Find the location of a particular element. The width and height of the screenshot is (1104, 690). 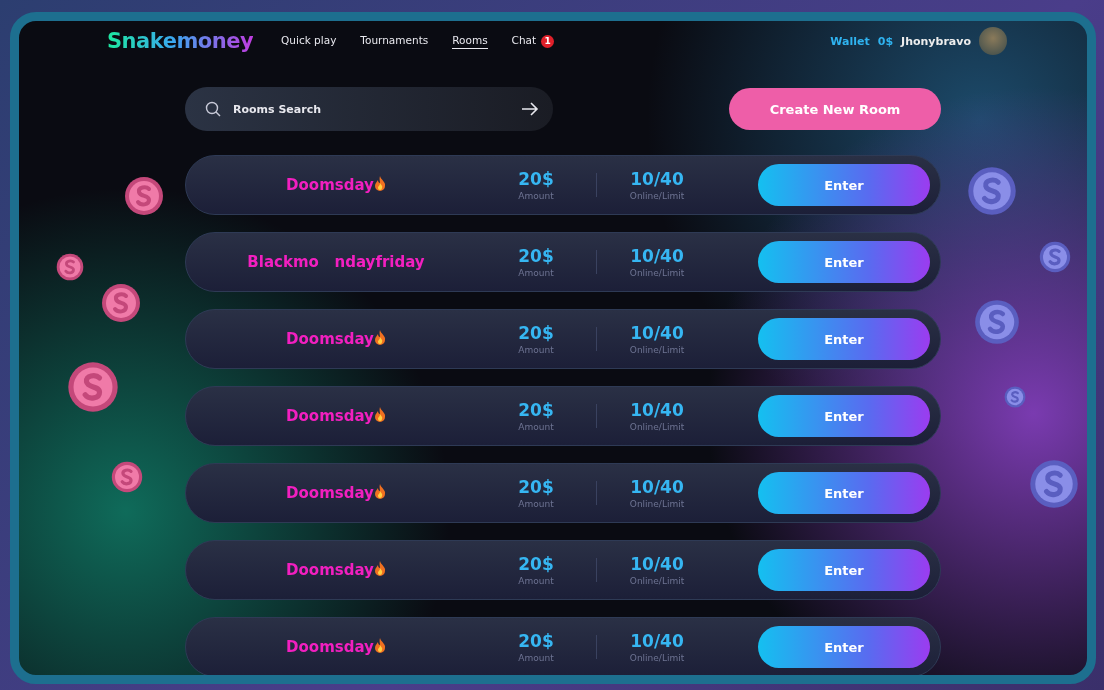

arrow-right-icon is located at coordinates (530, 109).